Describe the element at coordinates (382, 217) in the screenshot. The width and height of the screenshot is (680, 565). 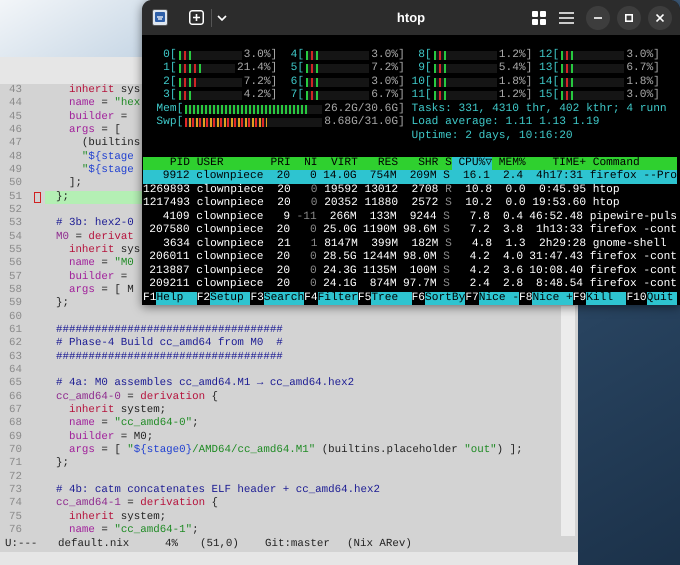
I see `table-cell-text: 133M` at that location.